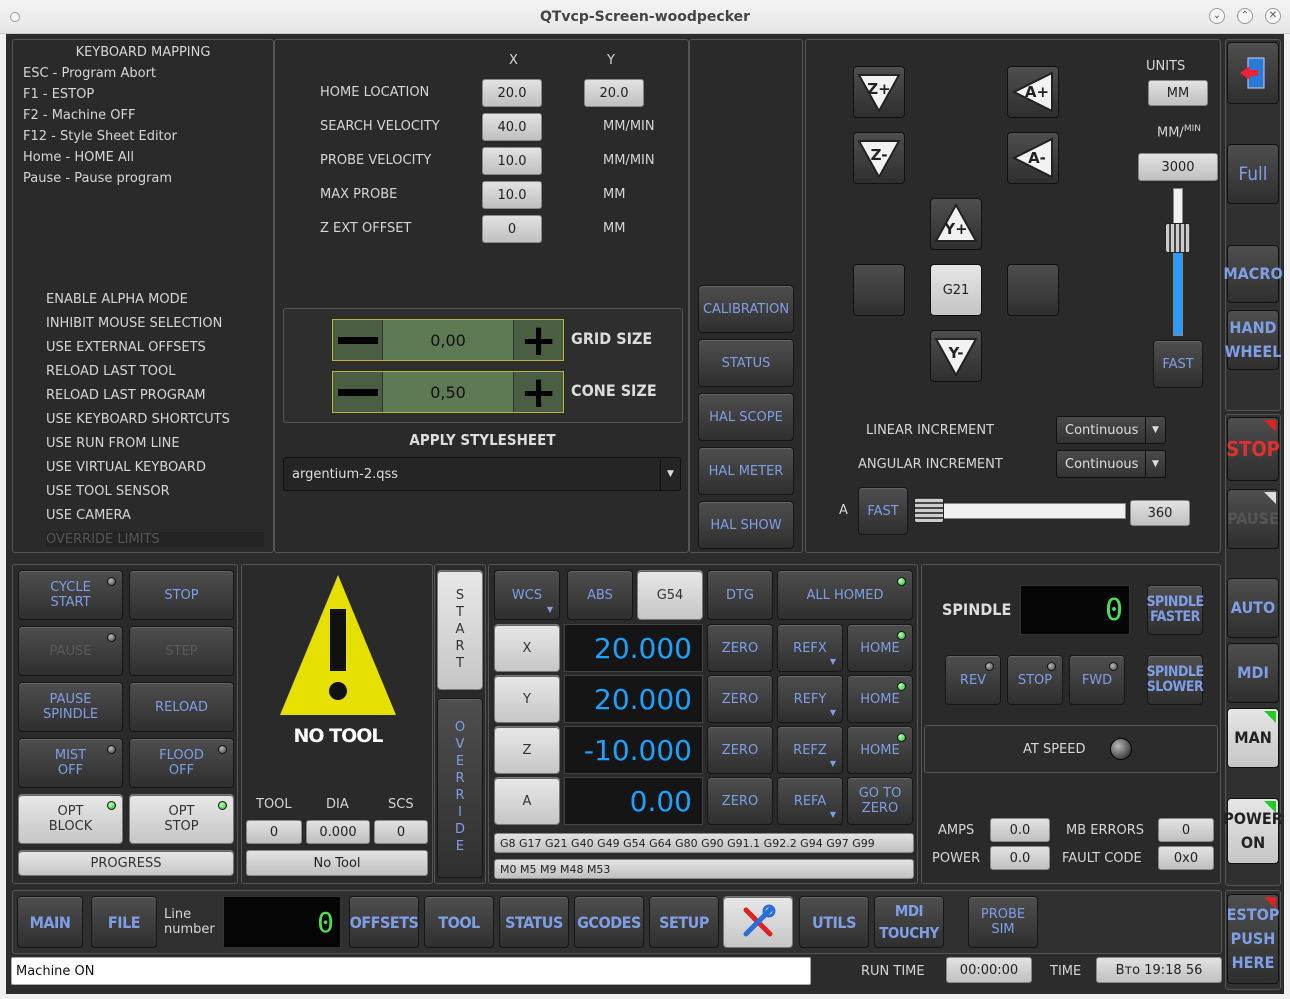 This screenshot has height=999, width=1290. What do you see at coordinates (384, 922) in the screenshot?
I see `tab-offsets: OFFSETS` at bounding box center [384, 922].